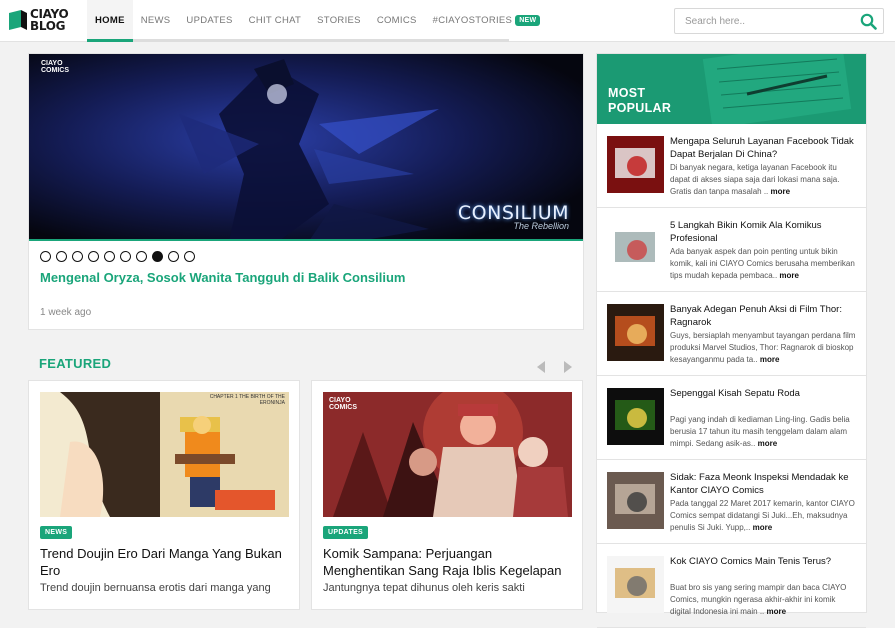 This screenshot has height=628, width=895. I want to click on featured-card-image: CHAPTER 1 THE BIRTH OF THE ERONINJA, so click(164, 454).